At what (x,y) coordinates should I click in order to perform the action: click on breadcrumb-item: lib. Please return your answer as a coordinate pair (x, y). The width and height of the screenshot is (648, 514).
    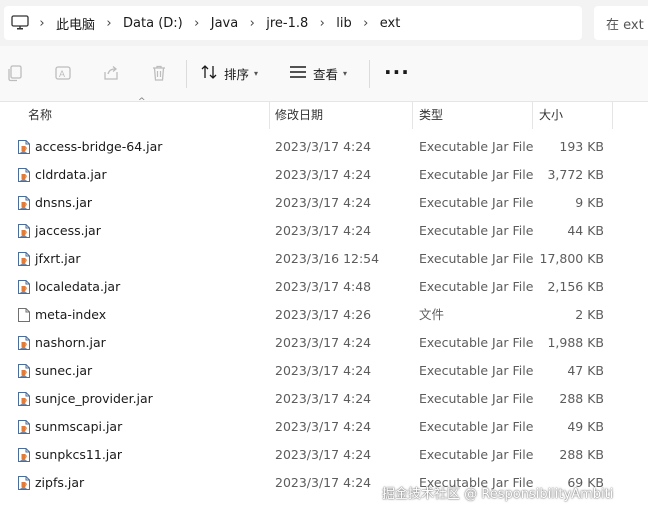
    Looking at the image, I should click on (343, 23).